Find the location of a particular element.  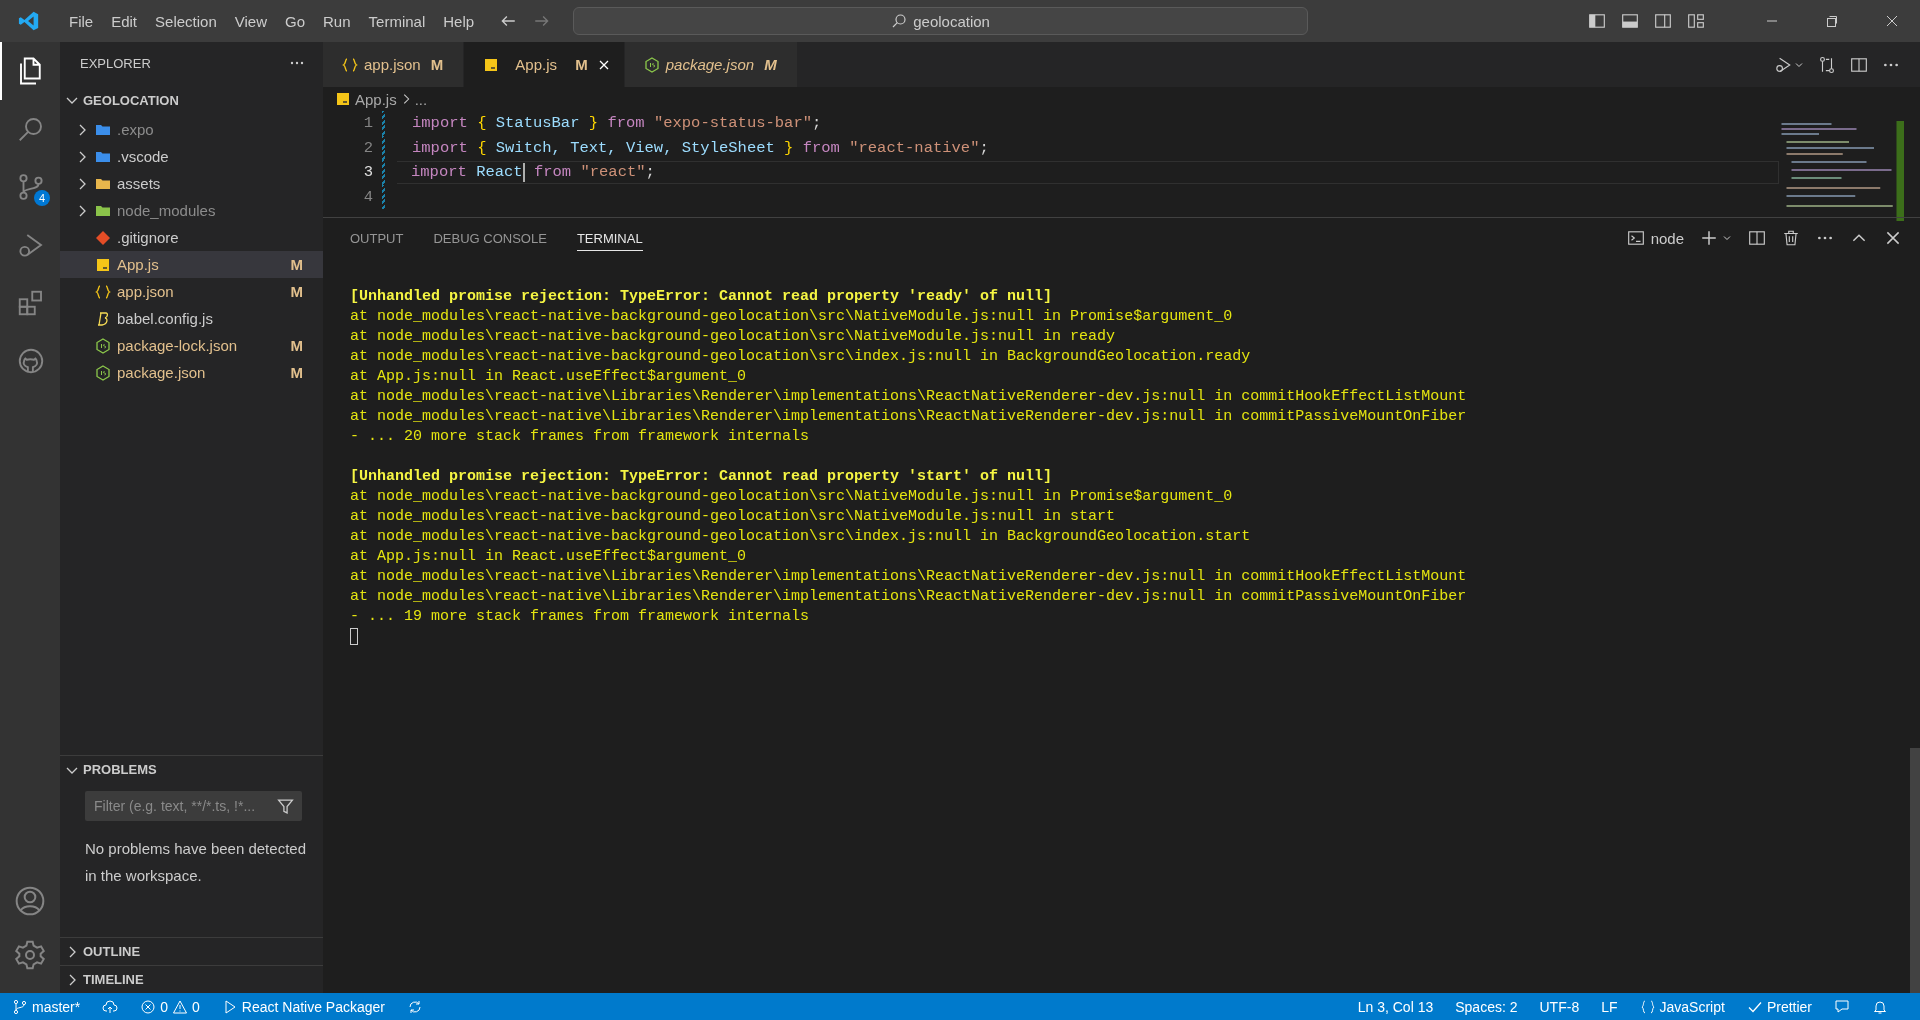

terminal-line: at node_modules\react-native-background-geolocation\src\NativeModule.js:null in ready is located at coordinates (733, 337).